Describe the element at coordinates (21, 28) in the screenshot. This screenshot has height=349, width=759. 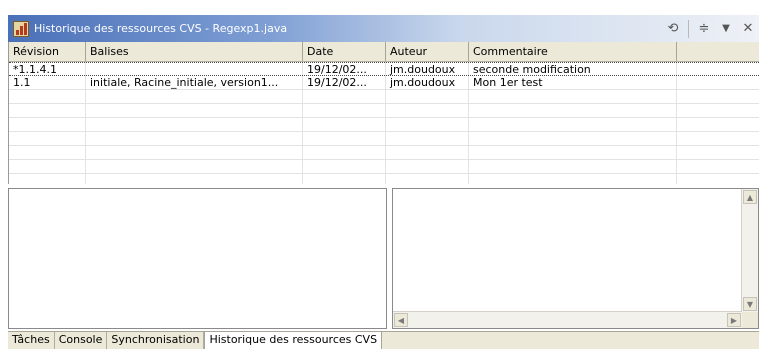
I see `cvs-history-icon` at that location.